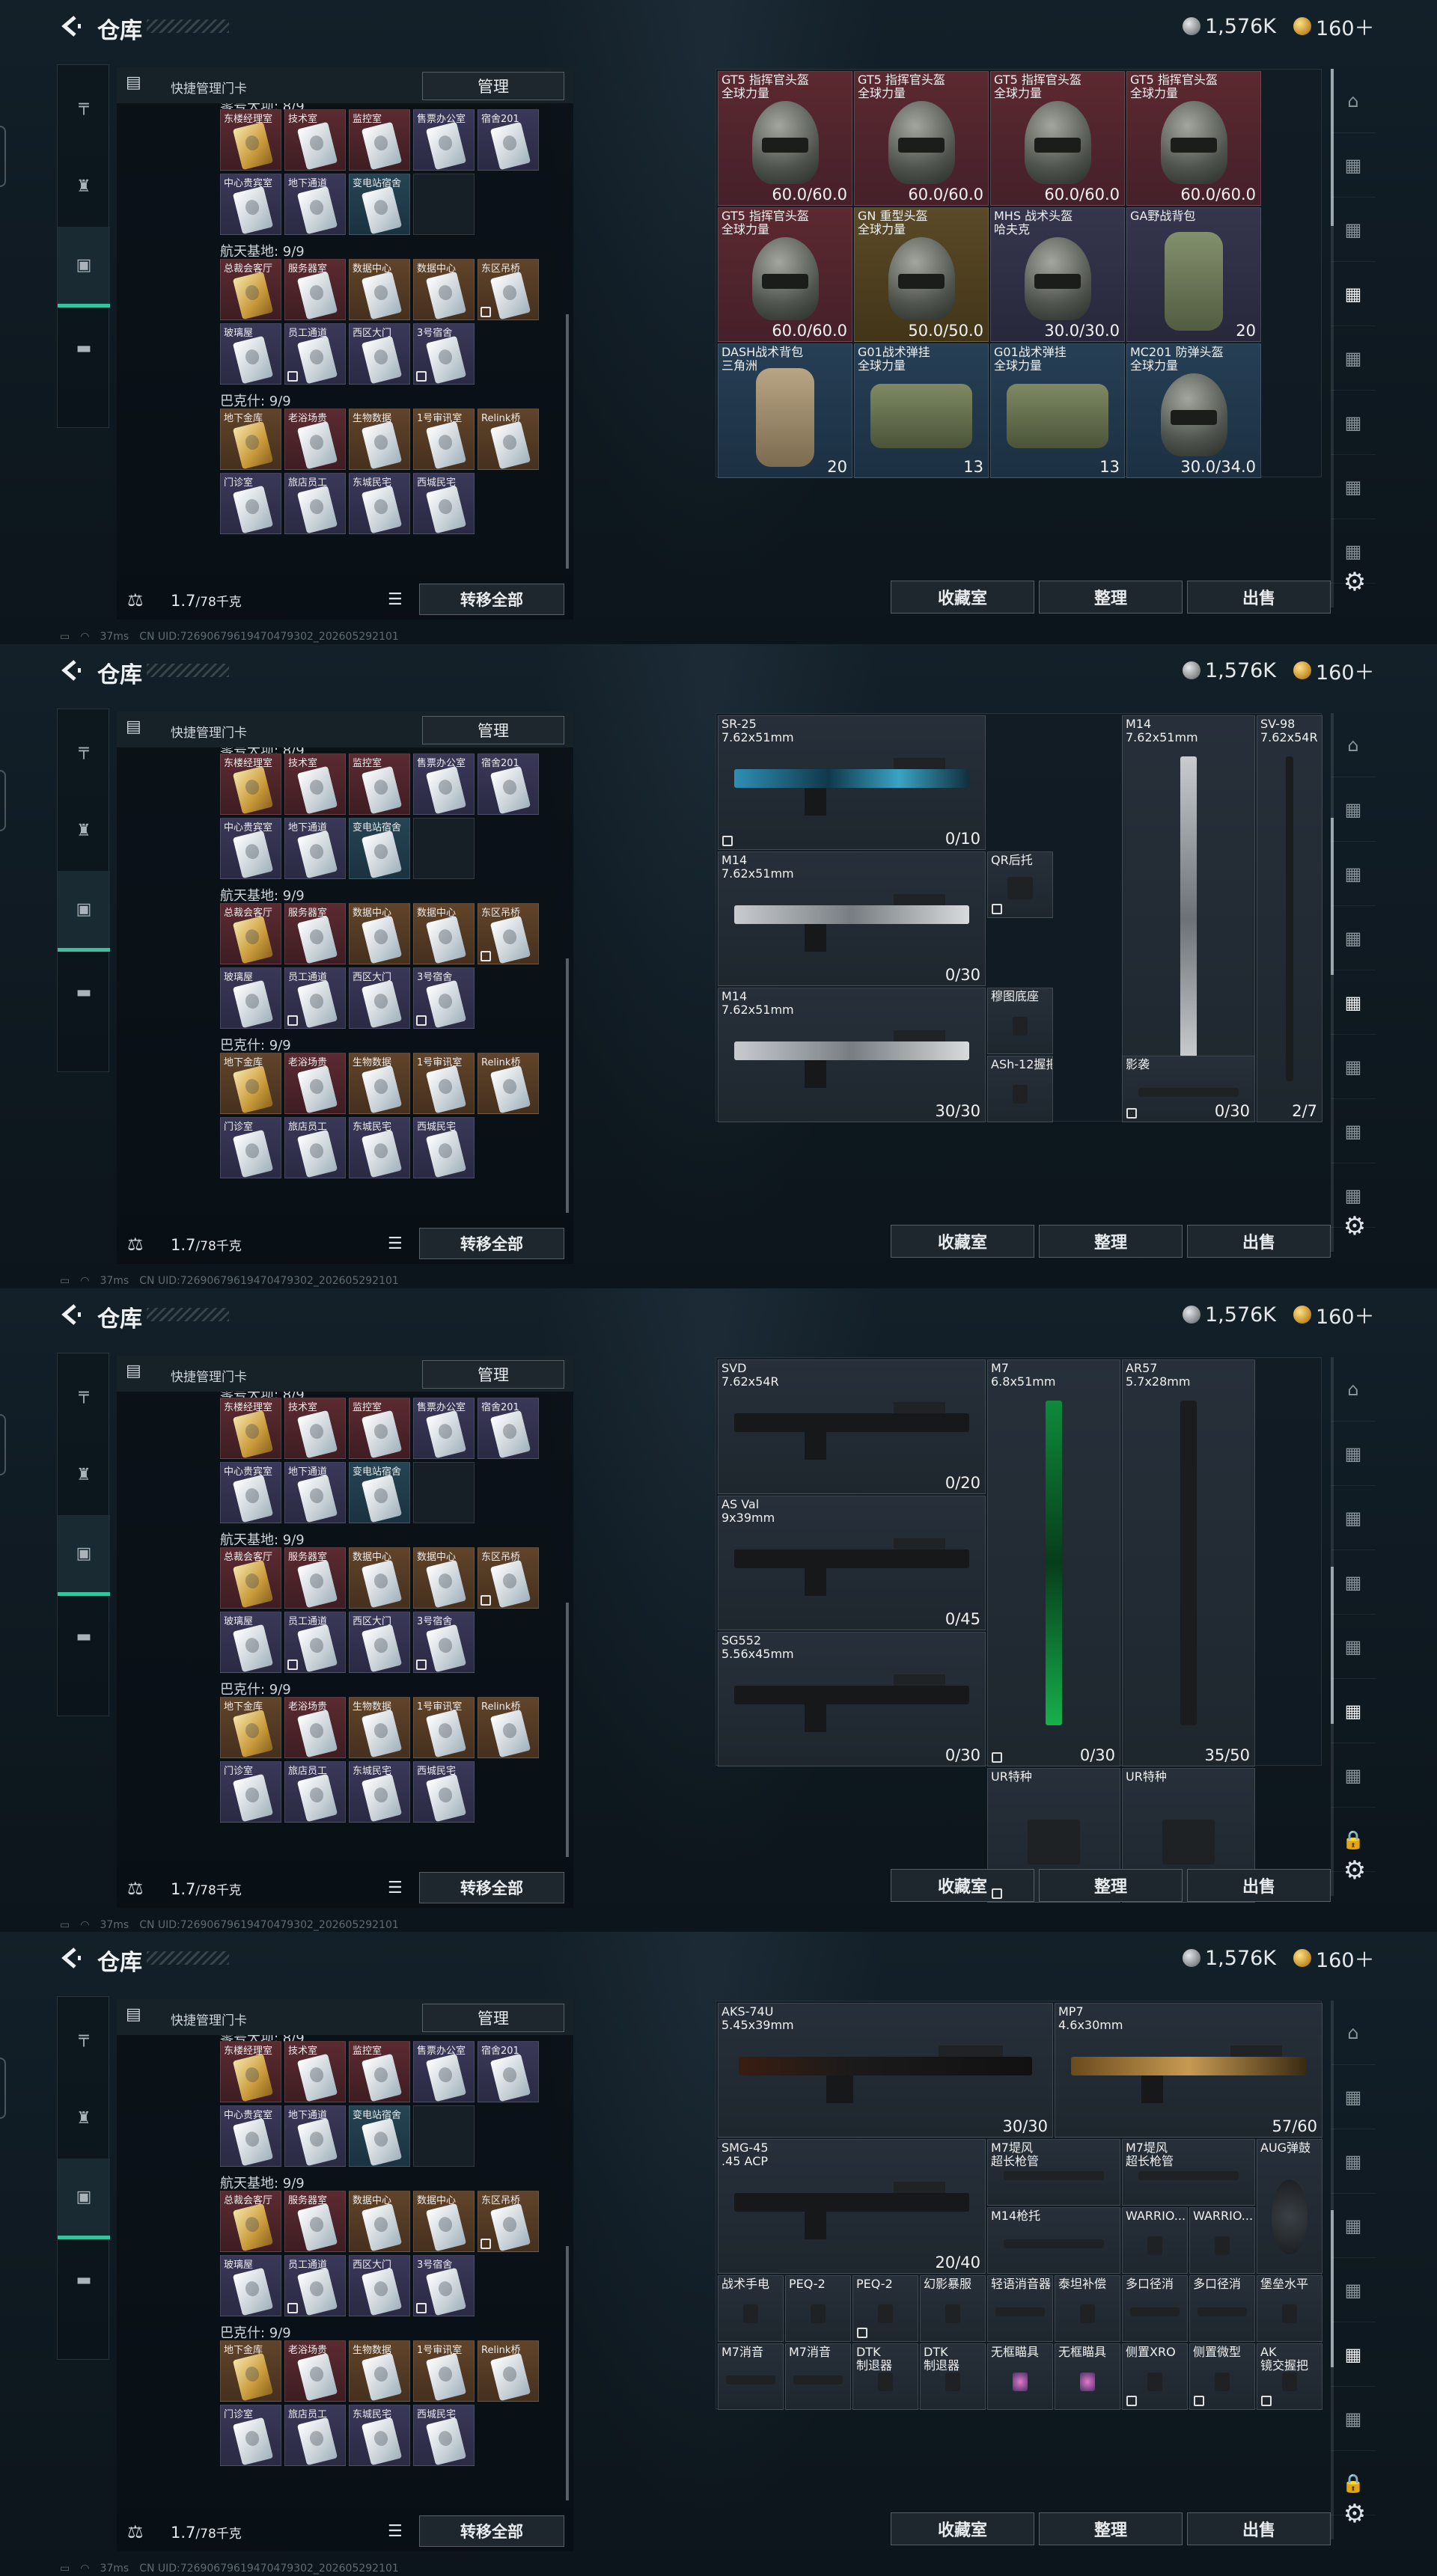  I want to click on keycard-slot: 中心贵宾室, so click(250, 2136).